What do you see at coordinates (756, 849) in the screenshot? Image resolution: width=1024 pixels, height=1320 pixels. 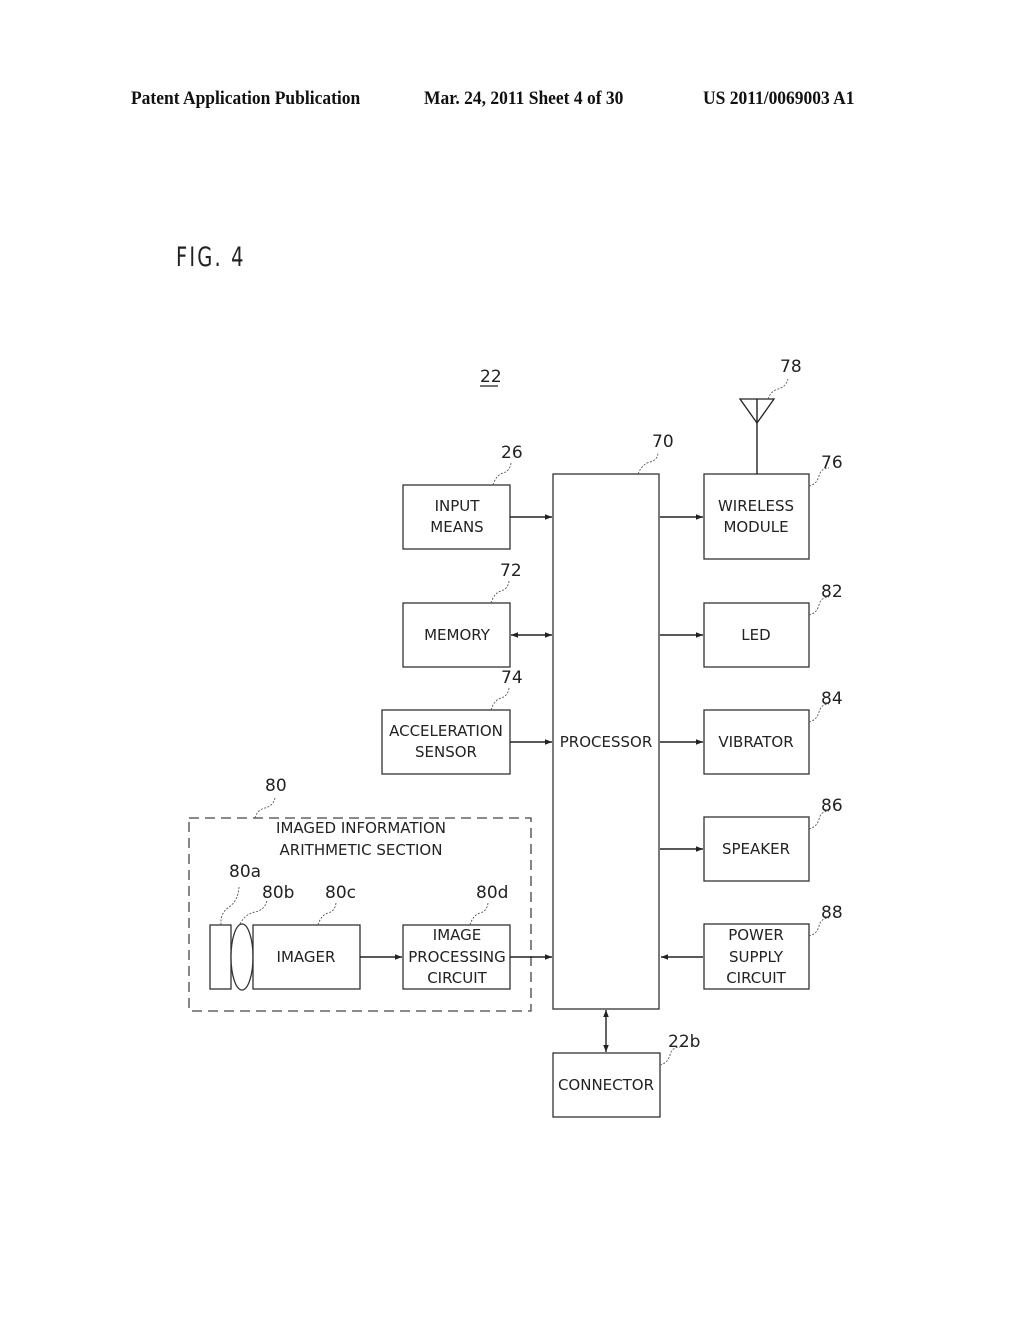 I see `svg-text: SPEAKER` at bounding box center [756, 849].